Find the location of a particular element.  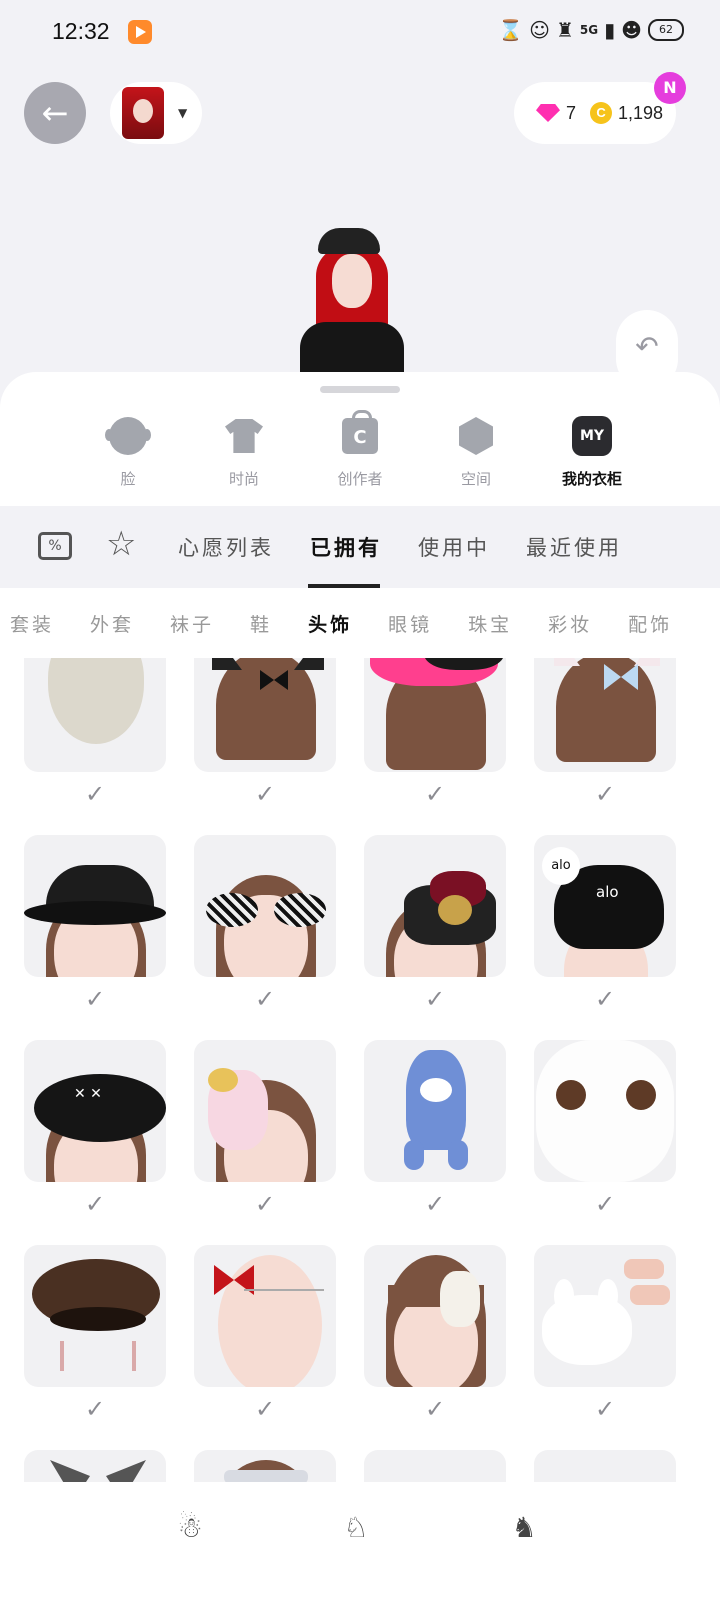

tab-fashion: 时尚 is located at coordinates (244, 452).